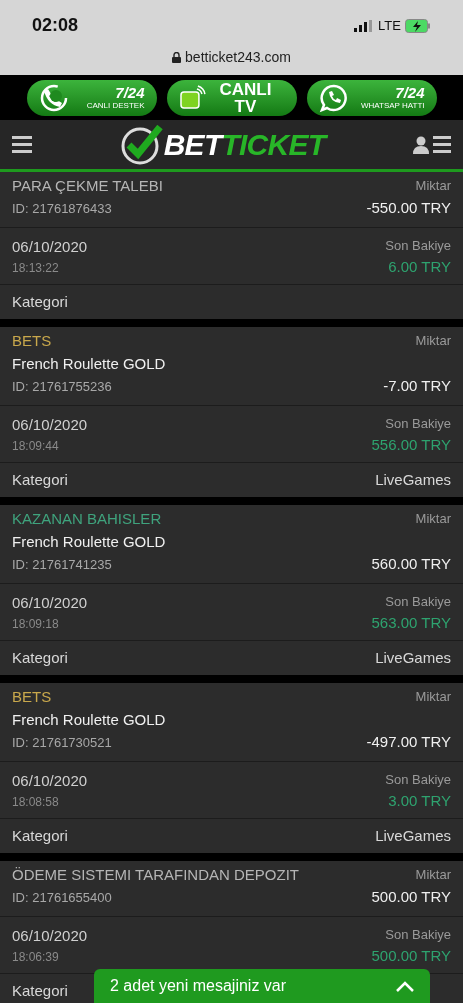 This screenshot has width=463, height=1003. What do you see at coordinates (62, 898) in the screenshot?
I see `transaction-id: ID: 21761655400` at bounding box center [62, 898].